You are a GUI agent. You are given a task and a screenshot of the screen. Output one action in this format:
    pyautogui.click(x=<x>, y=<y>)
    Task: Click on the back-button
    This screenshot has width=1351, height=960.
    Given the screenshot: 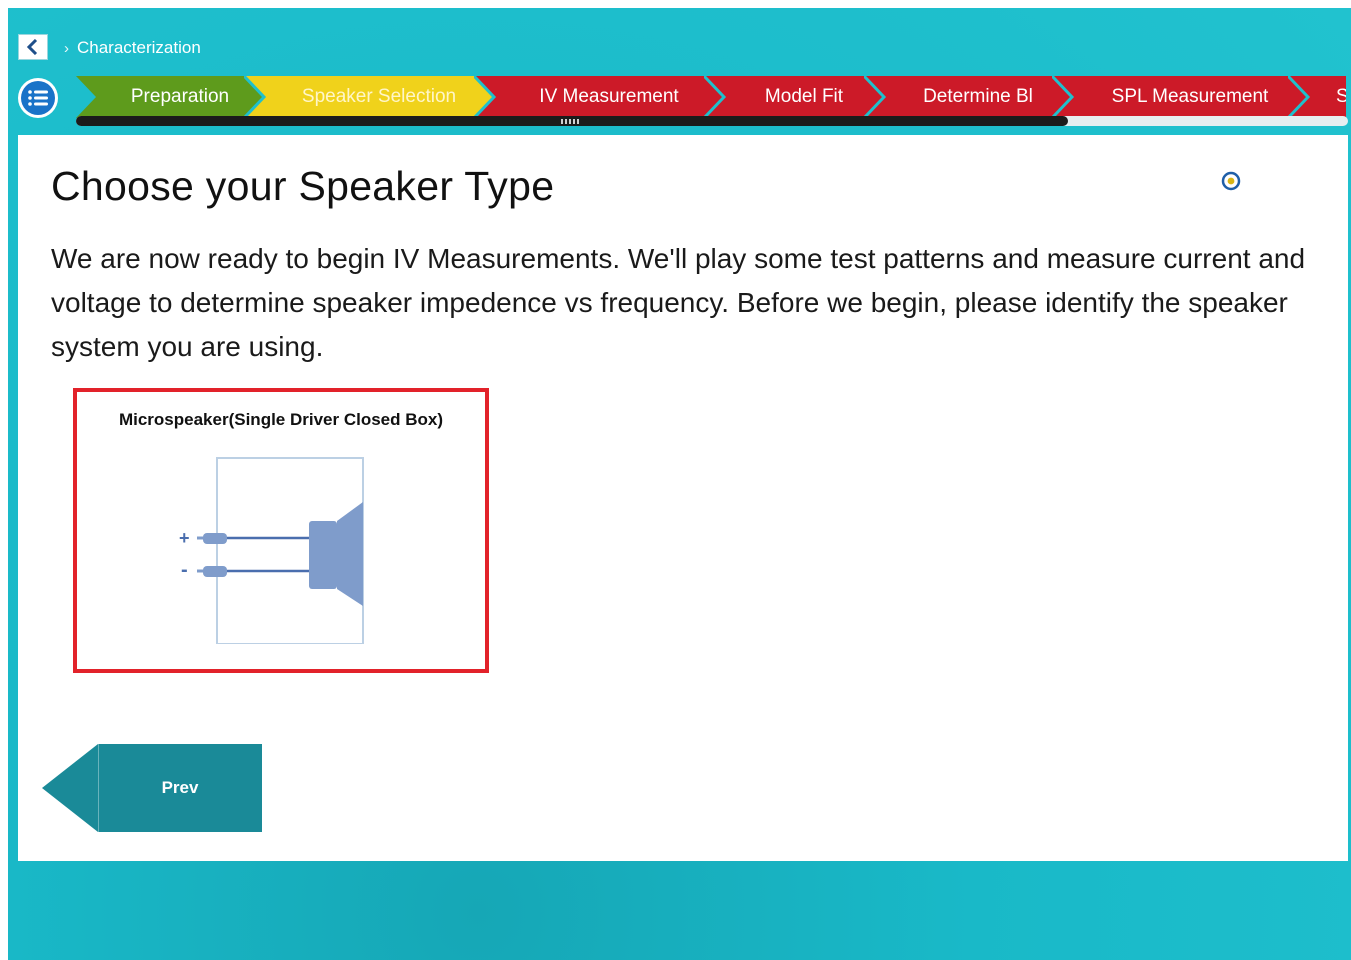 What is the action you would take?
    pyautogui.click(x=33, y=47)
    